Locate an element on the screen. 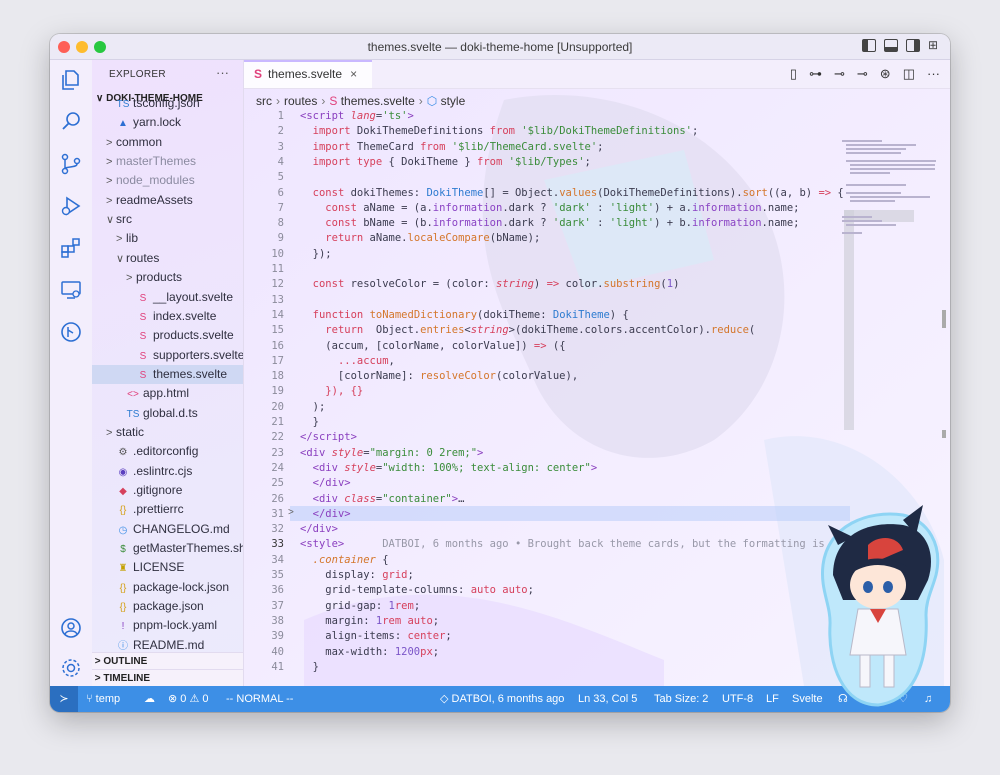  tree-item-label: common is located at coordinates (139, 141).